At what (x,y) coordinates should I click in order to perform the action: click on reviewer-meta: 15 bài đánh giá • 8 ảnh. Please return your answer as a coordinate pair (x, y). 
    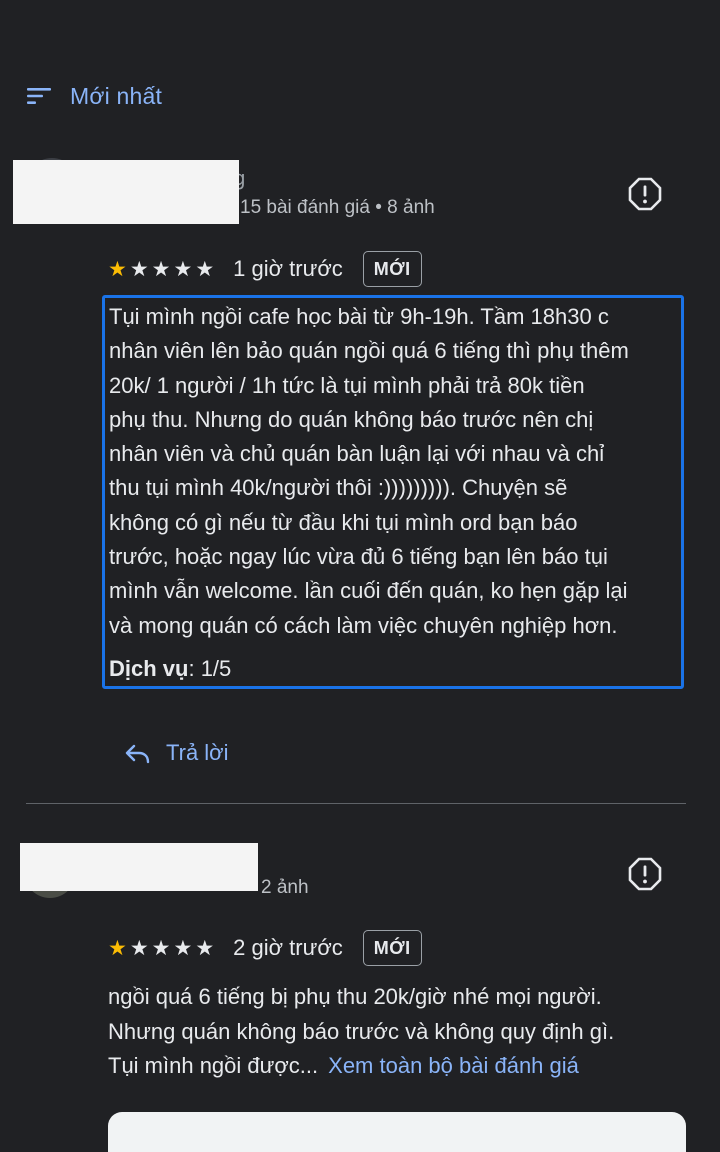
    Looking at the image, I should click on (337, 207).